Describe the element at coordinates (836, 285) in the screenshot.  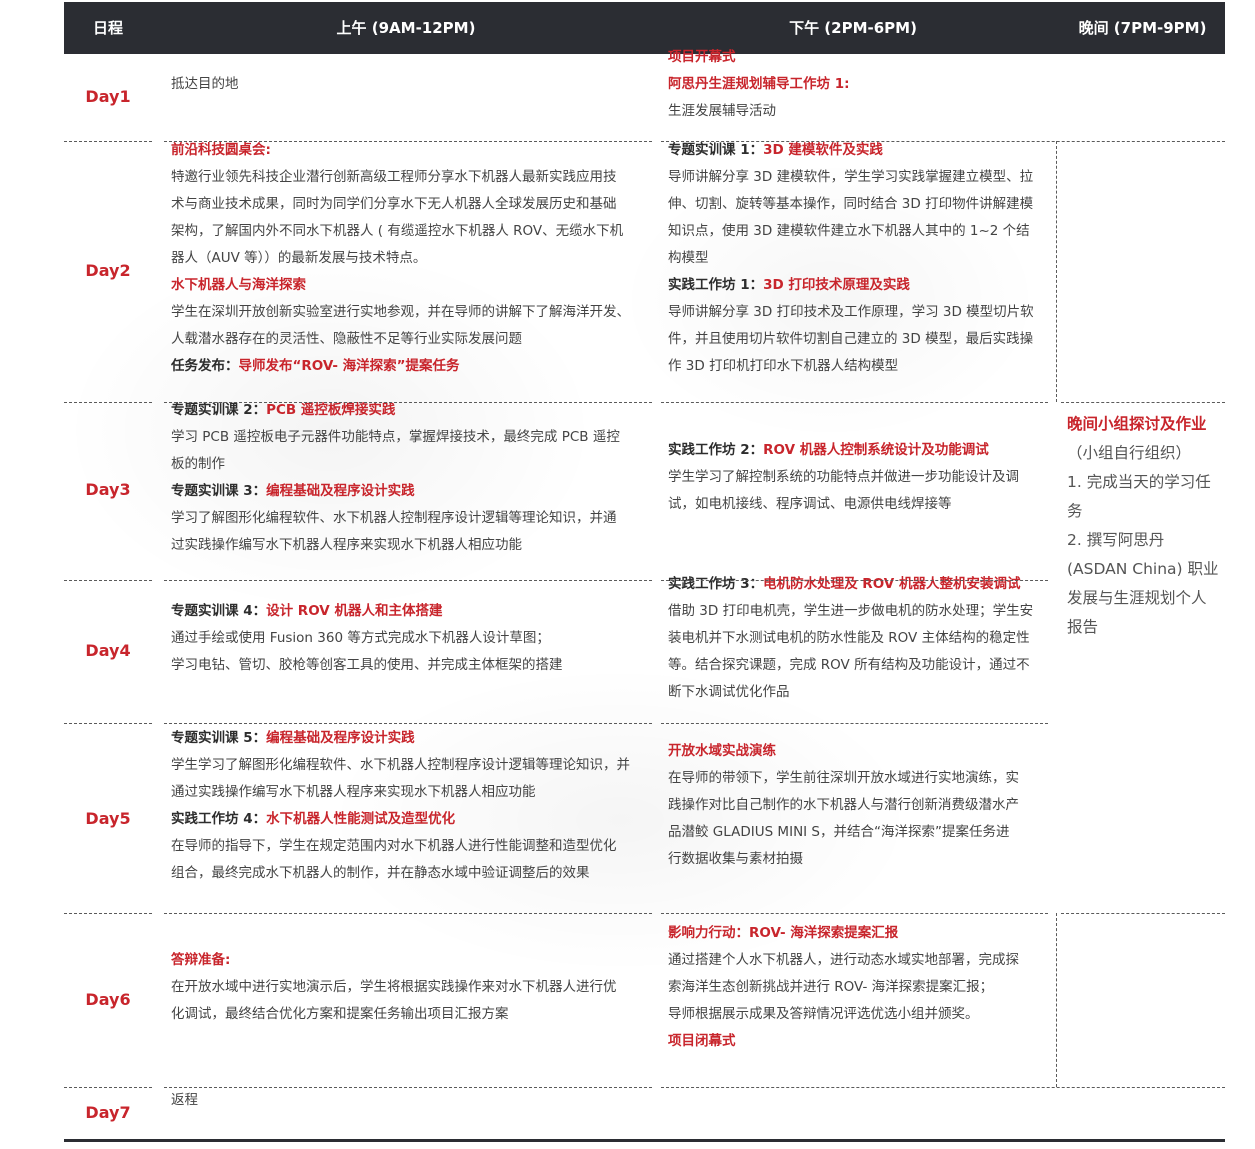
I see `session-title: 3D 打印技术原理及实践` at that location.